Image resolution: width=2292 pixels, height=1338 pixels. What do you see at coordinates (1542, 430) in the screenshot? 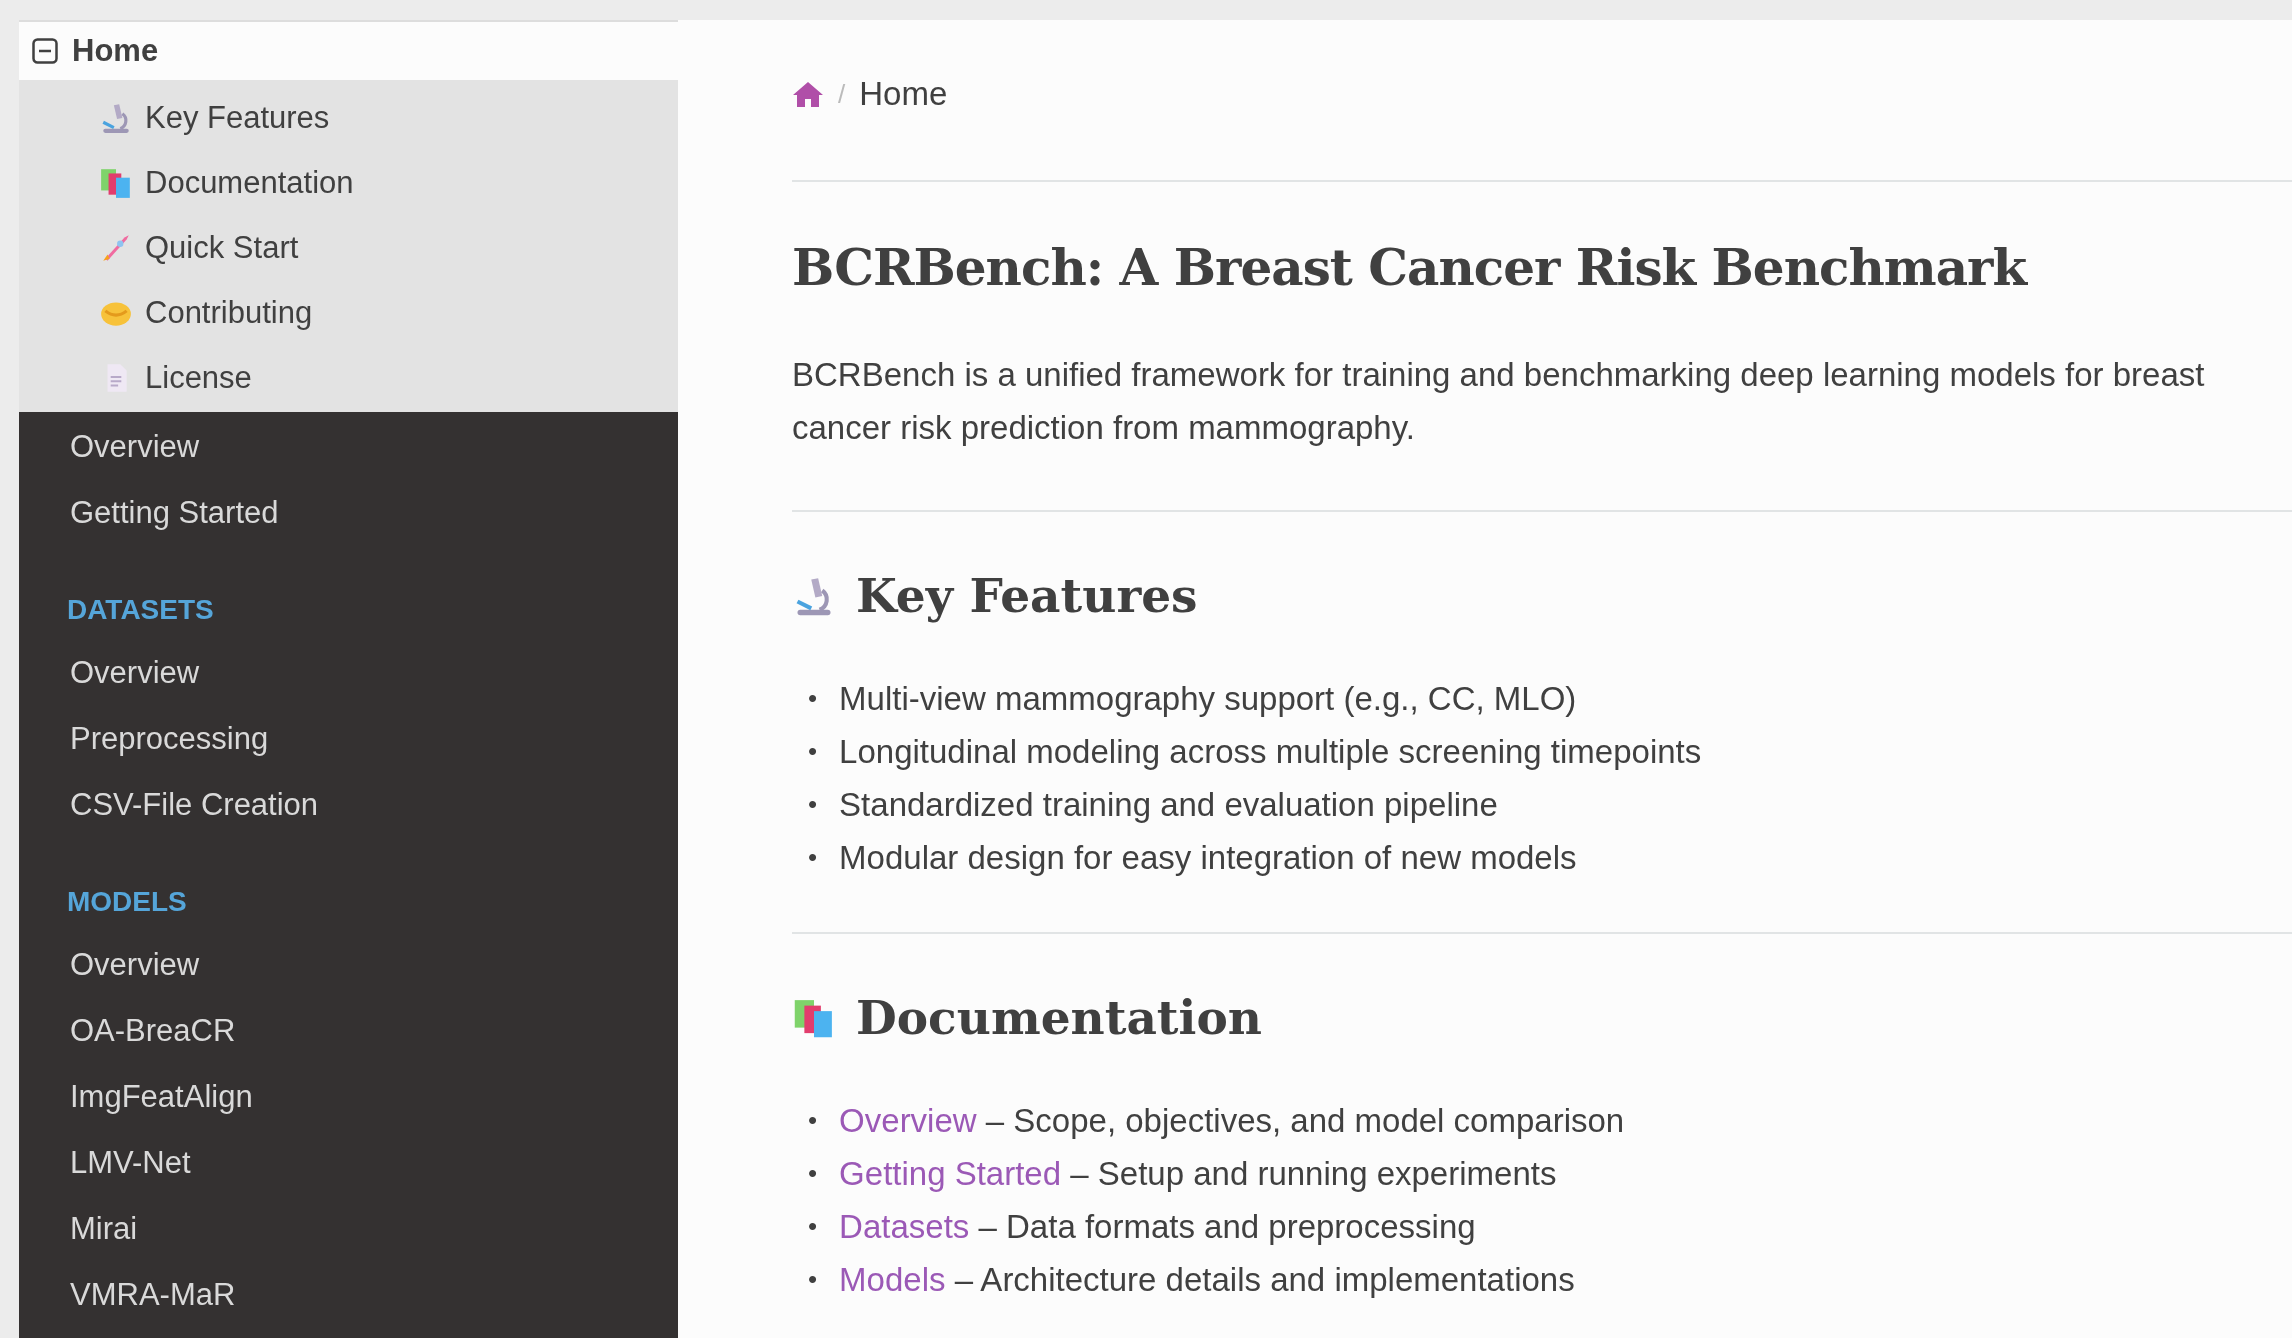
I see `intro-paragraph: BCRBench is a unified framework for training and benchmarking deep learning models for breast cancer risk prediction from mammography.` at bounding box center [1542, 430].